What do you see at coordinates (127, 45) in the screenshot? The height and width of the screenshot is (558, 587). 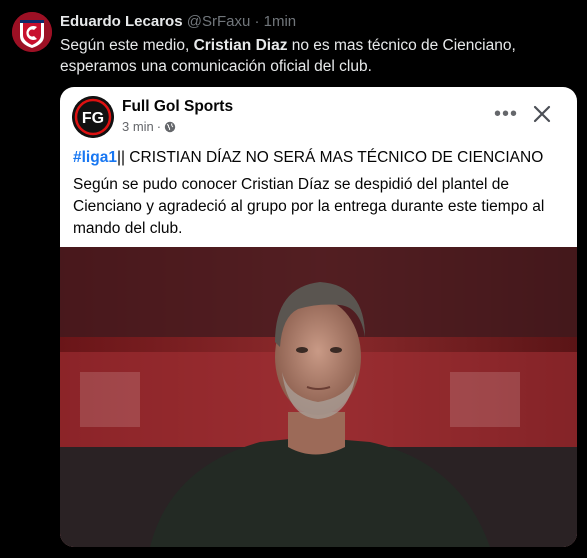 I see `tweet-text-start: Según este medio,` at bounding box center [127, 45].